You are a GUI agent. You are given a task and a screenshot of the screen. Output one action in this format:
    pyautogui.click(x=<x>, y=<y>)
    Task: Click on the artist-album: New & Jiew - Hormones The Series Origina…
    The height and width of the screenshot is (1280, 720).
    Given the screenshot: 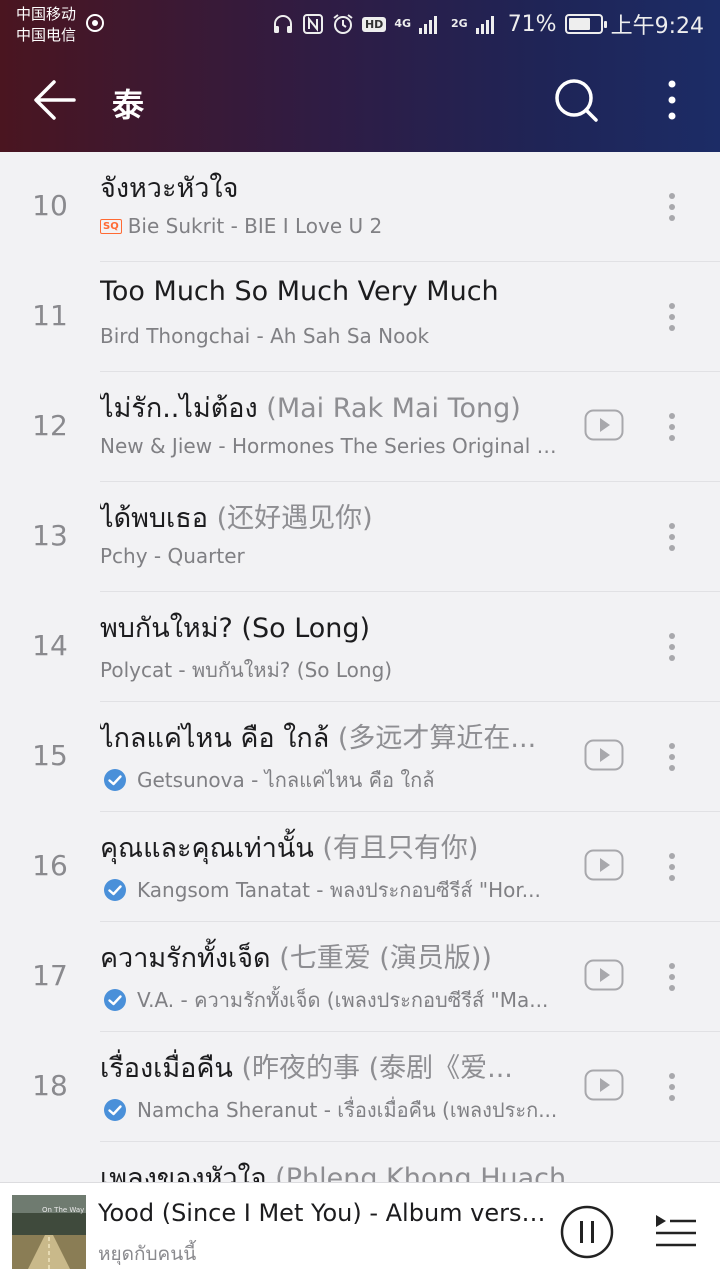 What is the action you would take?
    pyautogui.click(x=331, y=446)
    